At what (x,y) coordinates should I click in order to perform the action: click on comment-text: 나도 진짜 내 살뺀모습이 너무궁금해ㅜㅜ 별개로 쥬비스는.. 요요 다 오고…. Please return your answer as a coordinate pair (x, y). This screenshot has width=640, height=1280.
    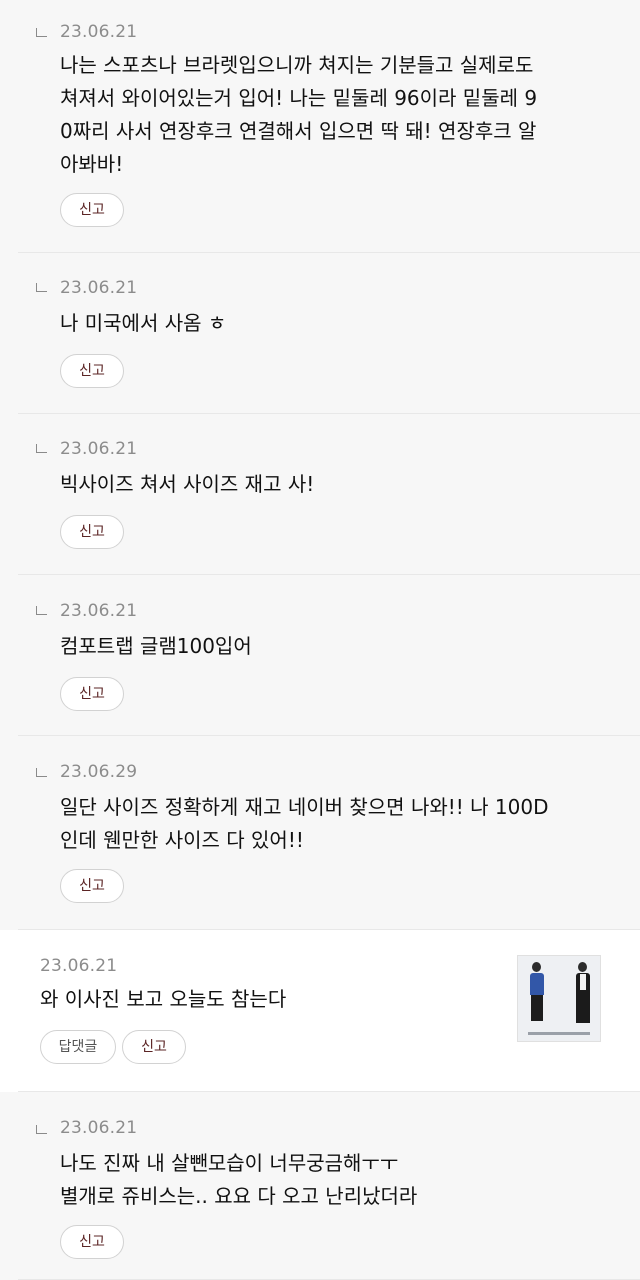
    Looking at the image, I should click on (239, 1179).